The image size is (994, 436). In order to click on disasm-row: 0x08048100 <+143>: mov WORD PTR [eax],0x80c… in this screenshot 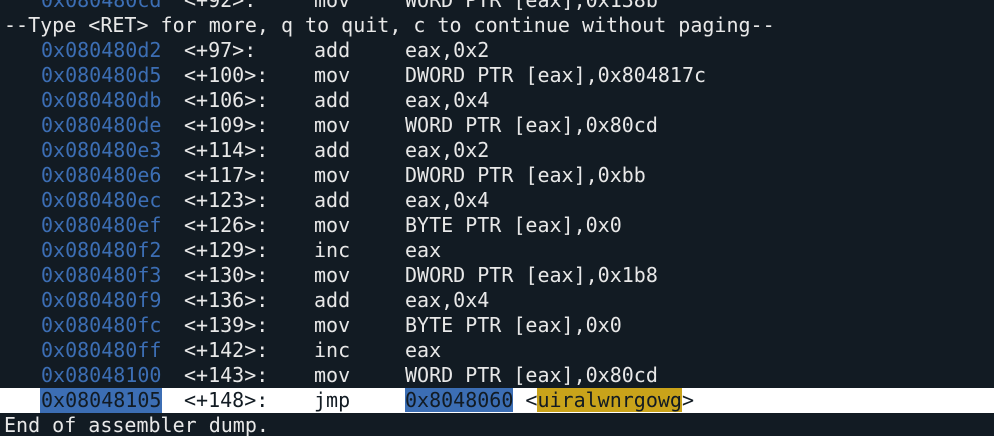, I will do `click(497, 375)`.